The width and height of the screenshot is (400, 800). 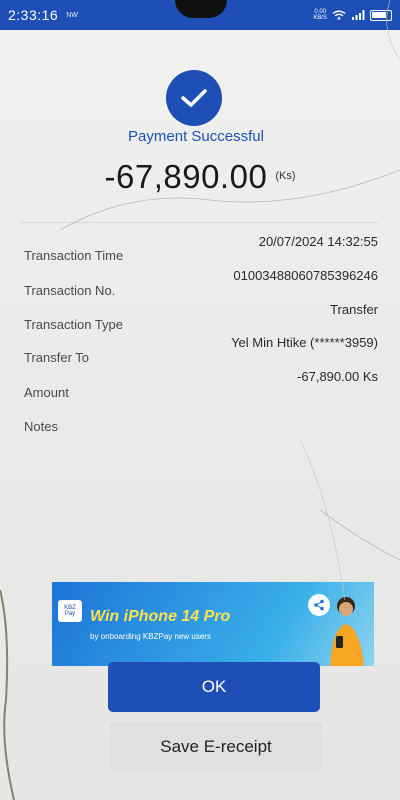 What do you see at coordinates (358, 15) in the screenshot?
I see `signal-icon` at bounding box center [358, 15].